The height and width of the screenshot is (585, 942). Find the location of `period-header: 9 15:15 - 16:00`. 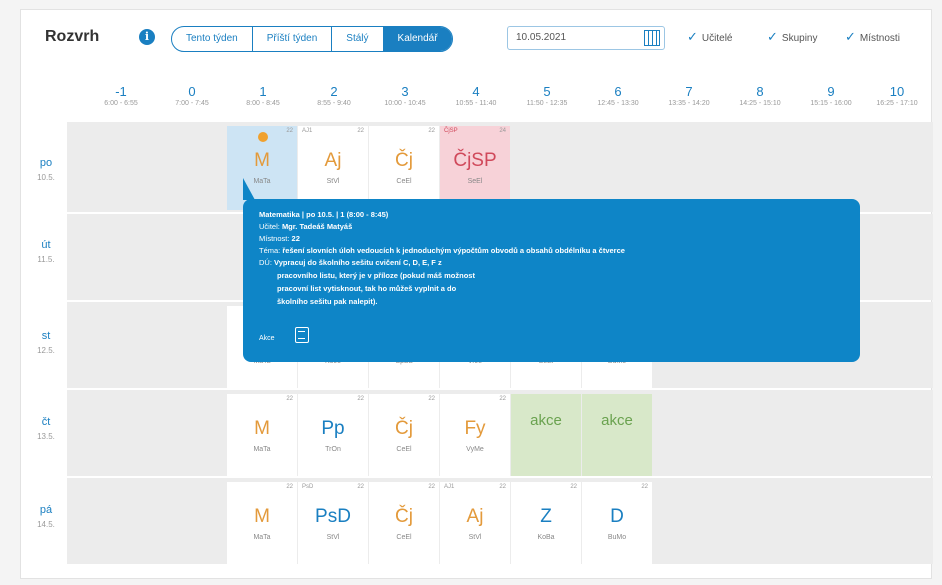

period-header: 9 15:15 - 16:00 is located at coordinates (831, 97).